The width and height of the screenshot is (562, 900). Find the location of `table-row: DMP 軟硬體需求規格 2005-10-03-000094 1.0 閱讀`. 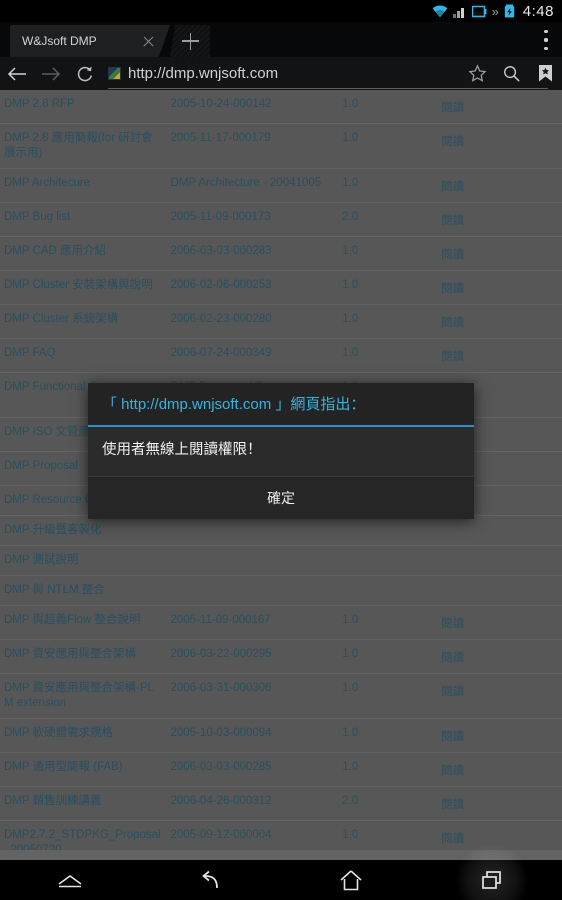

table-row: DMP 軟硬體需求規格 2005-10-03-000094 1.0 閱讀 is located at coordinates (281, 735).